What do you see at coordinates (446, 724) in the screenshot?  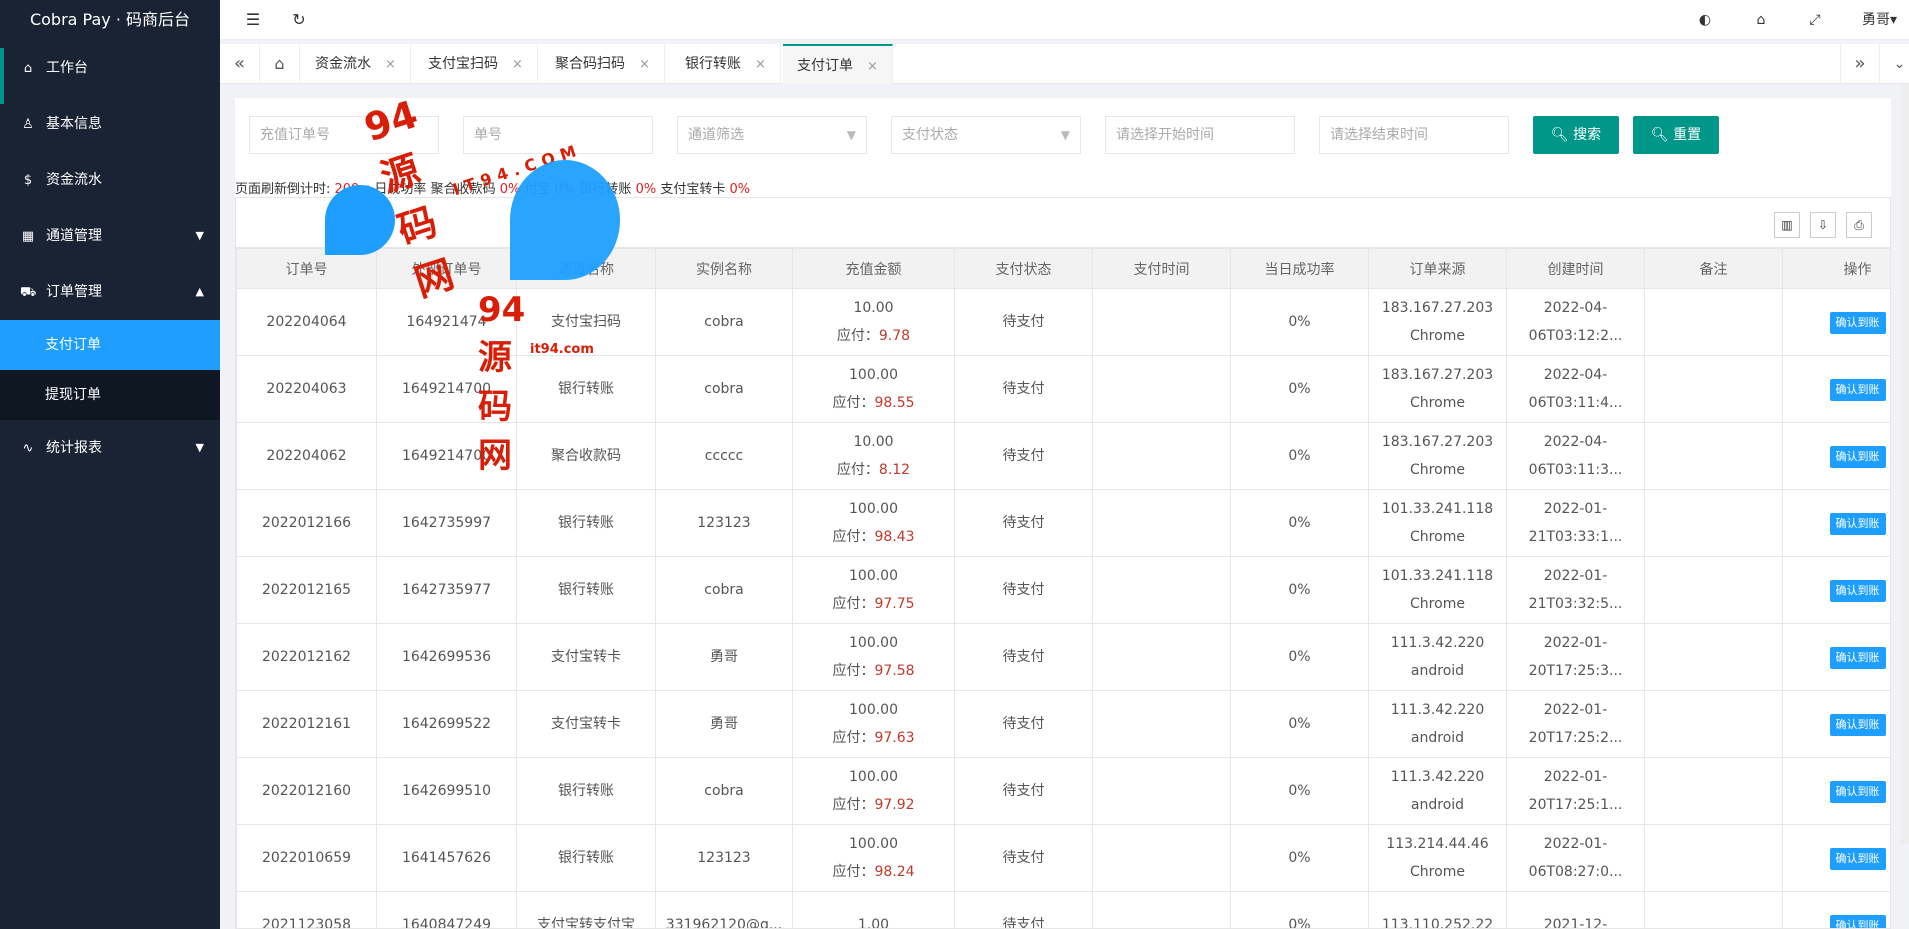 I see `ext-order-cell: 1642699522` at bounding box center [446, 724].